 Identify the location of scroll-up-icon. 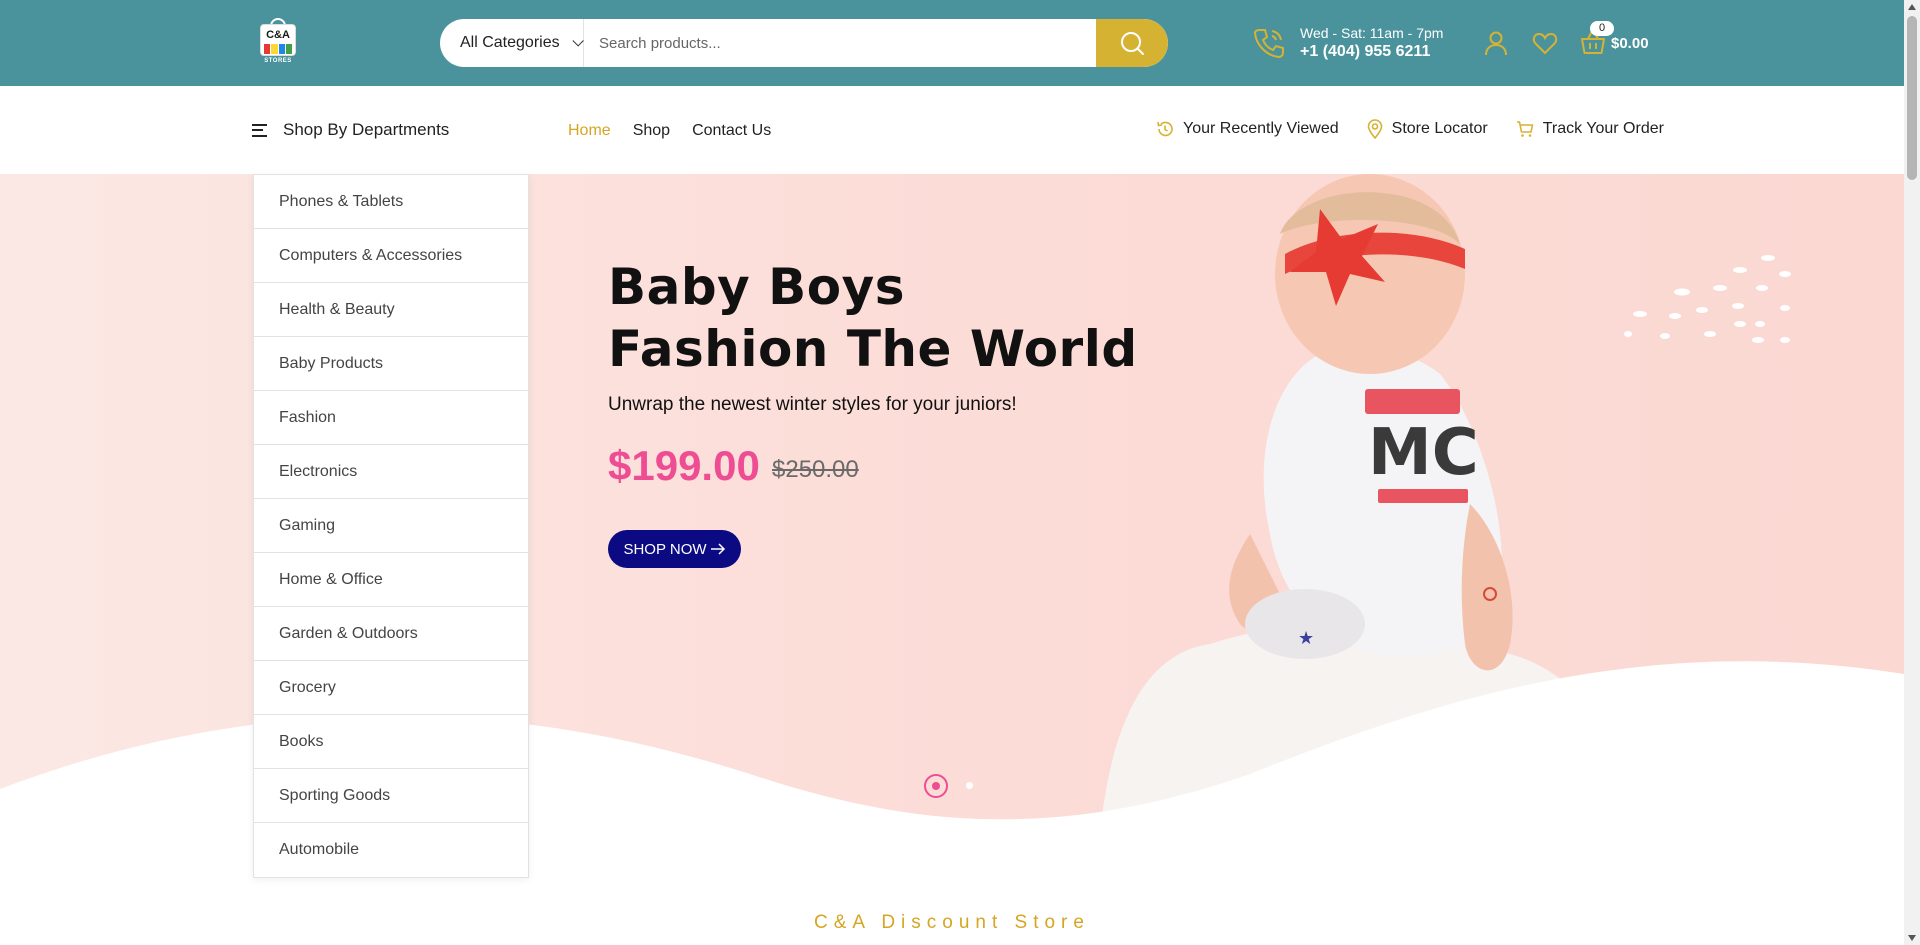
(1912, 7).